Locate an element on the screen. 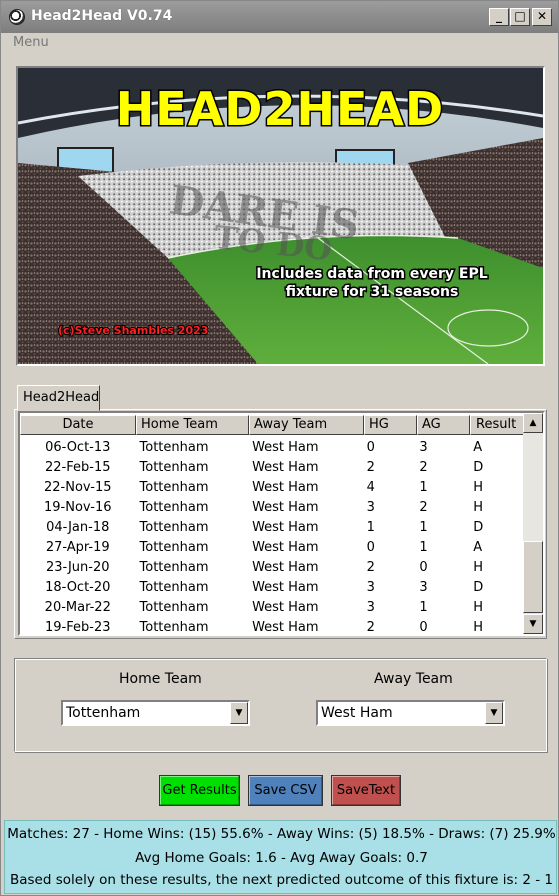 The height and width of the screenshot is (896, 559). table-row: 18-Oct-20 Tottenham West Ham 3 3 D is located at coordinates (271, 587).